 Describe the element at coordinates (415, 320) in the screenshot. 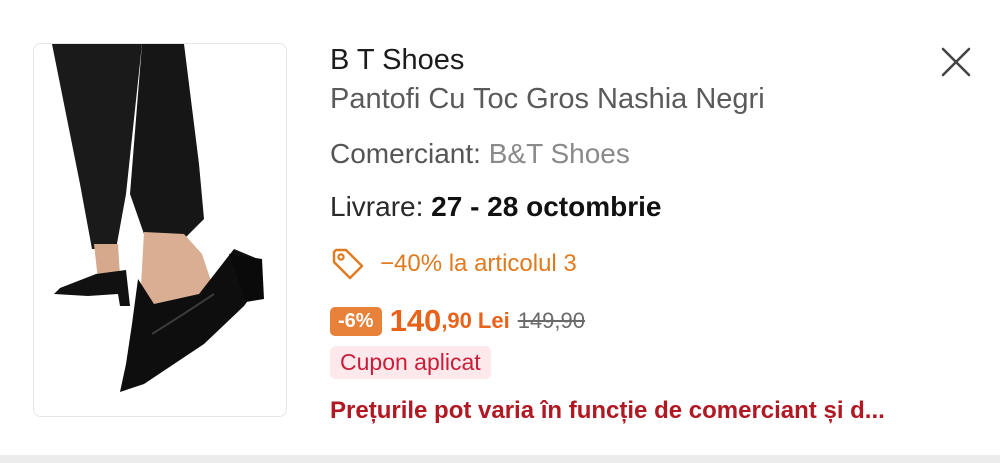

I see `price-integer: 140` at that location.